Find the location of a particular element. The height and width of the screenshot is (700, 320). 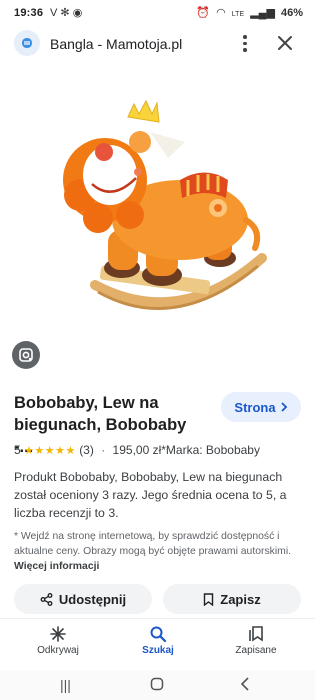

nav-label-odkrywaj: Odkrywaj is located at coordinates (58, 650).